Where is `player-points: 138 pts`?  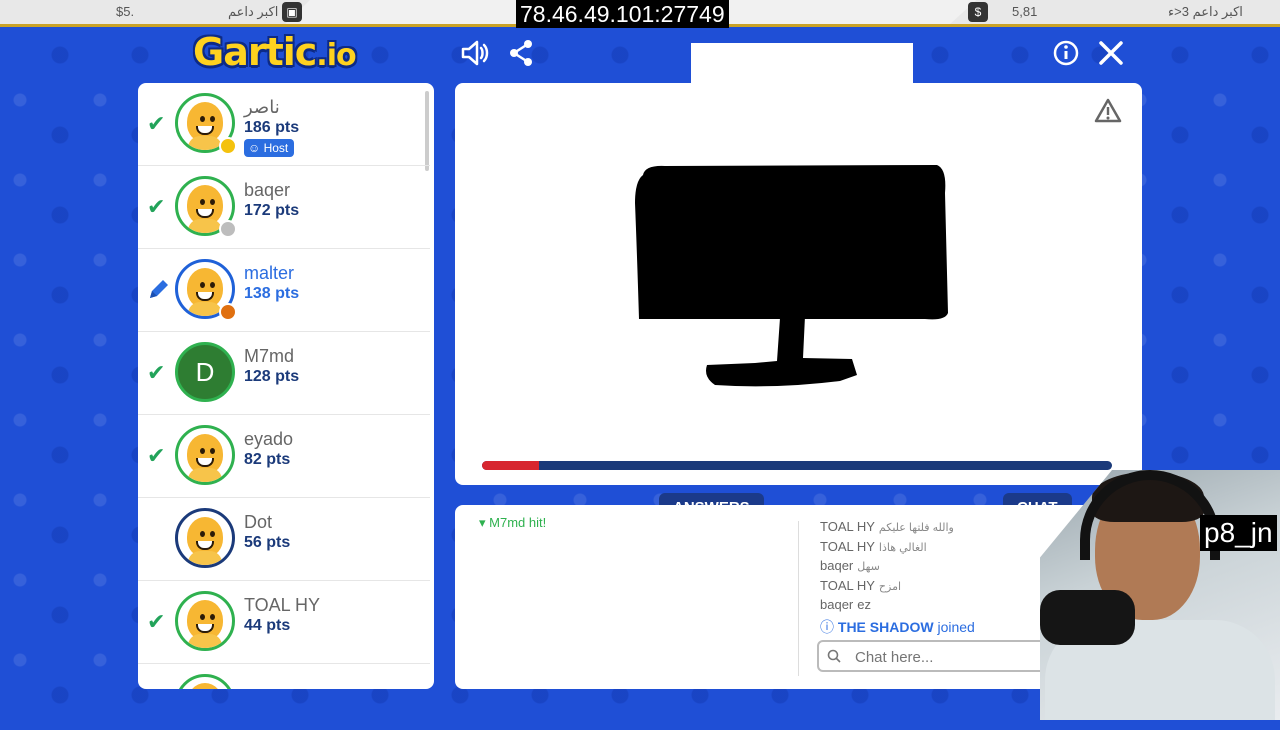
player-points: 138 pts is located at coordinates (272, 293).